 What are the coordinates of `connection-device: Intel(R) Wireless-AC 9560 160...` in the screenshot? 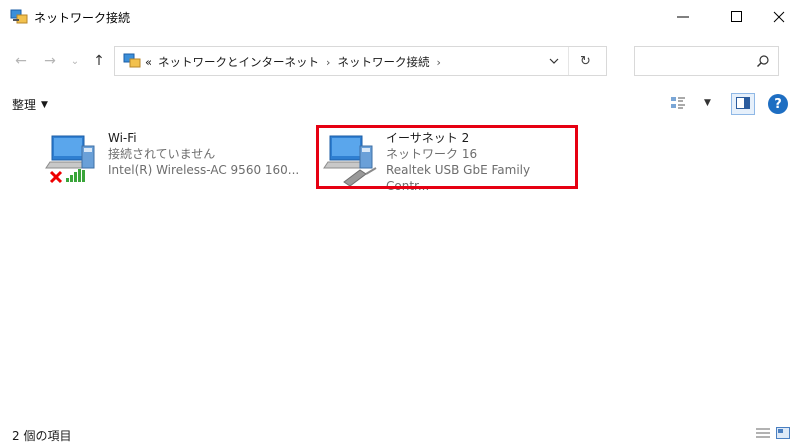 It's located at (204, 170).